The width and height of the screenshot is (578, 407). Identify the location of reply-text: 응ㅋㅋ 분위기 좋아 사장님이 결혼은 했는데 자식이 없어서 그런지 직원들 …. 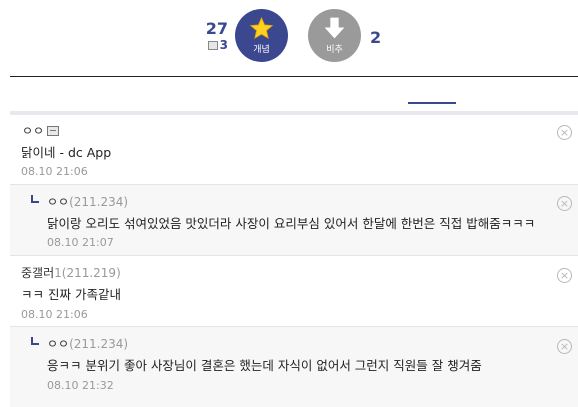
(264, 365).